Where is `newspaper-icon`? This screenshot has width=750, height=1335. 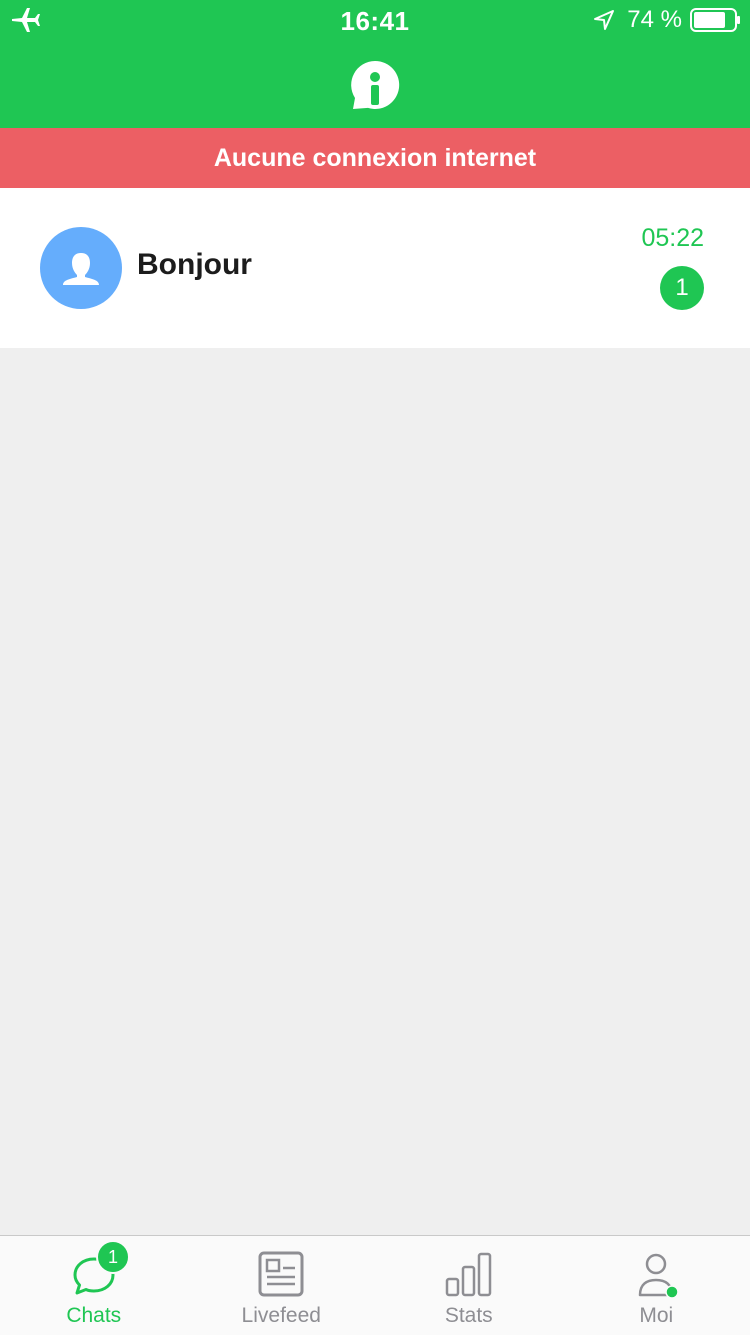
newspaper-icon is located at coordinates (281, 1275).